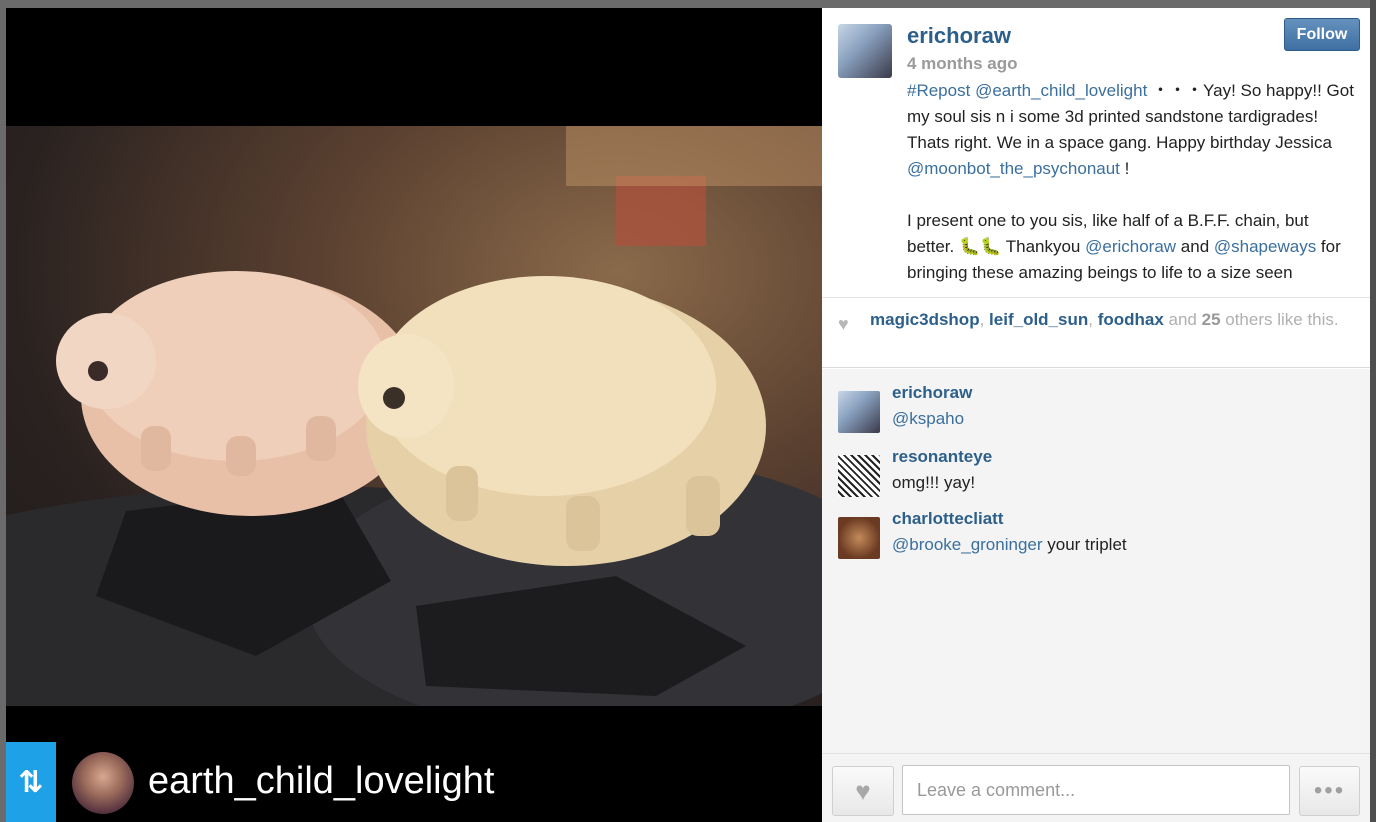 The image size is (1376, 822). I want to click on frame-right-border, so click(1373, 411).